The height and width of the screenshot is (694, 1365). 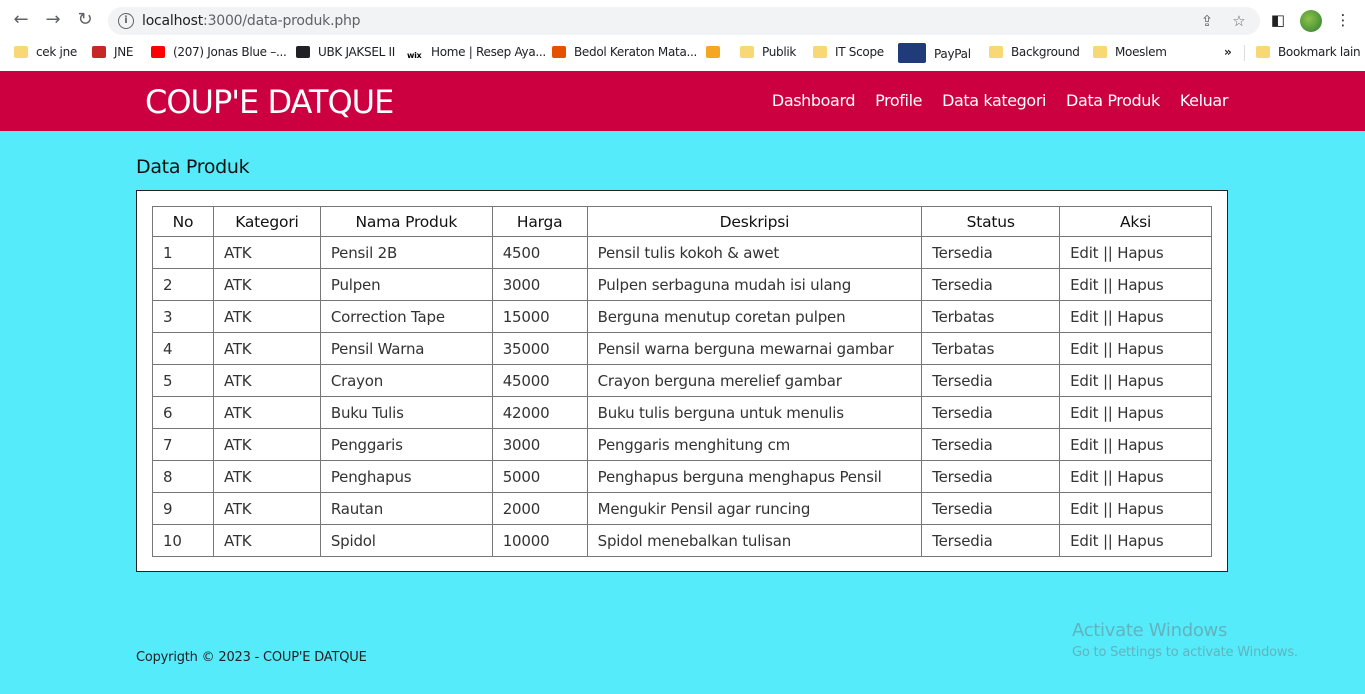 I want to click on column-header: Aksi, so click(x=1135, y=221).